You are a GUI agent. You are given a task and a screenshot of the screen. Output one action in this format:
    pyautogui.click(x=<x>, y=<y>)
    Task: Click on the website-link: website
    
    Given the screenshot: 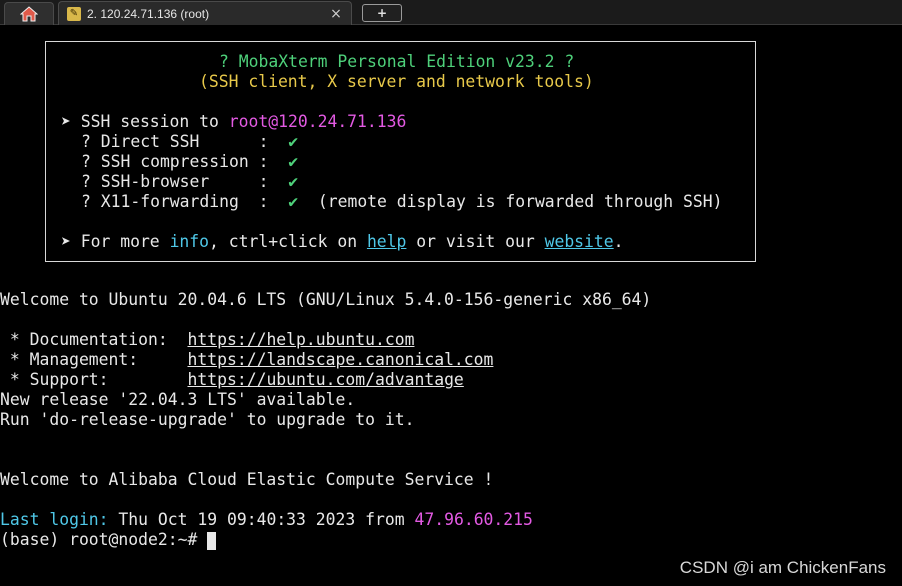 What is the action you would take?
    pyautogui.click(x=579, y=241)
    